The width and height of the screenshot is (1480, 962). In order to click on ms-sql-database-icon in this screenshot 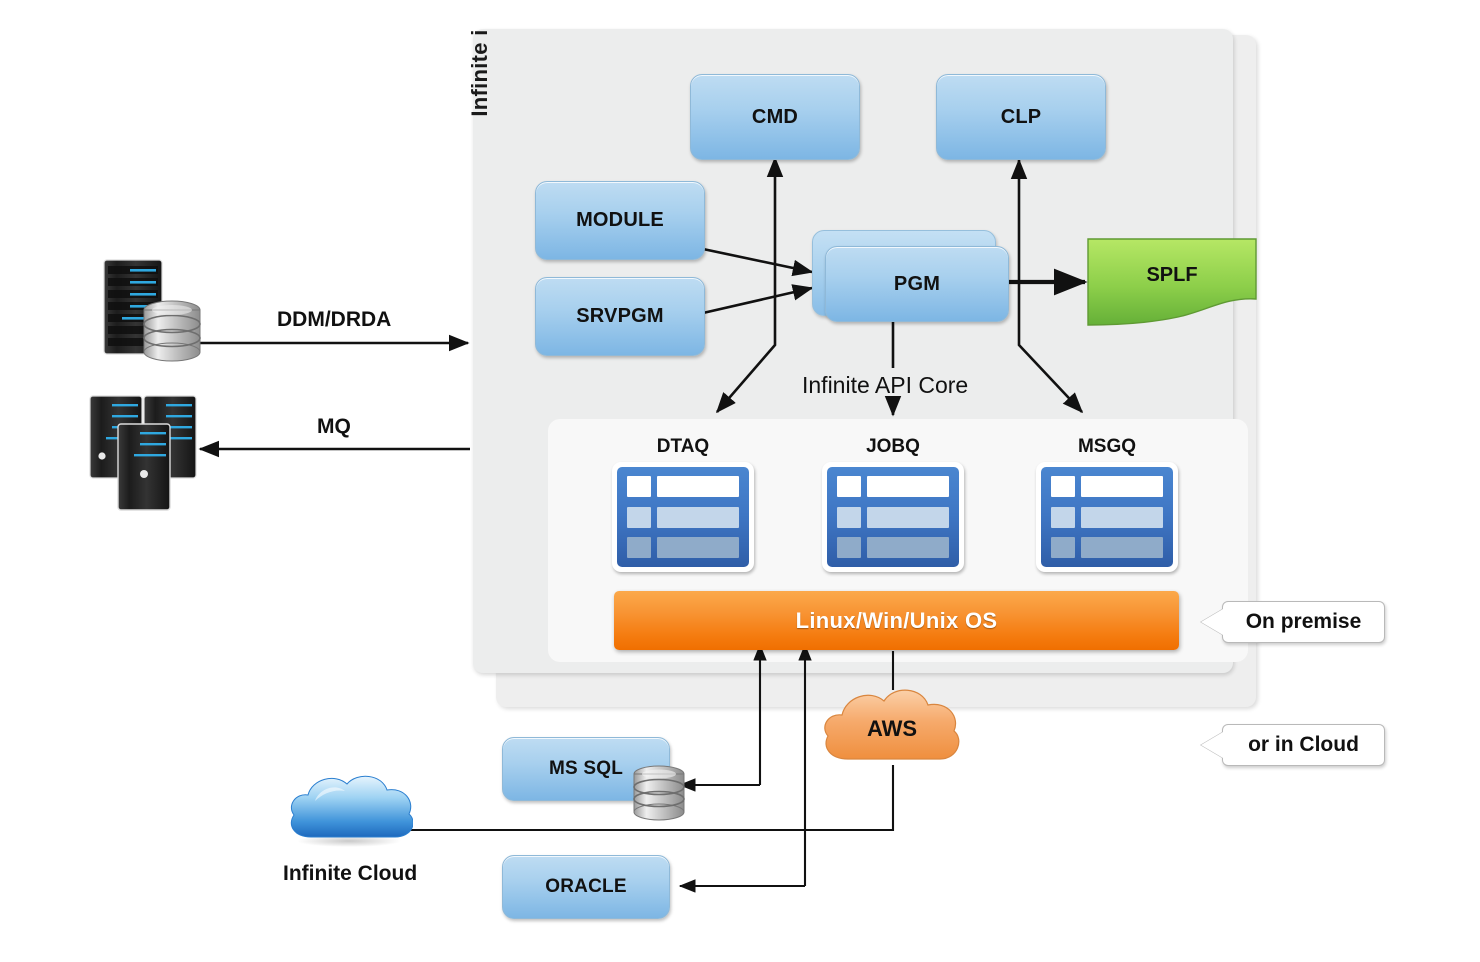, I will do `click(659, 794)`.